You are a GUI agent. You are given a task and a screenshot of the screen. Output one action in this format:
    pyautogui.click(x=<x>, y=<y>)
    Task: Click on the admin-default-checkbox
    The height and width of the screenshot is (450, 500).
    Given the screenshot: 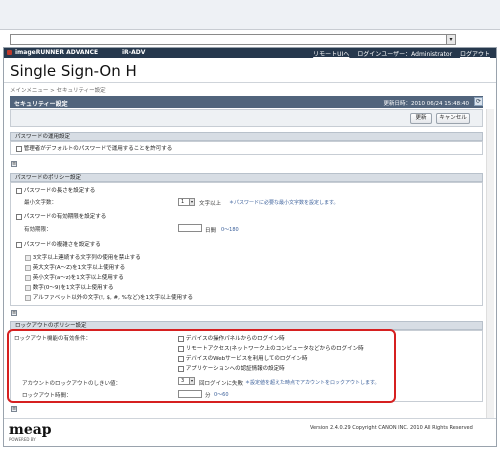 What is the action you would take?
    pyautogui.click(x=19, y=148)
    